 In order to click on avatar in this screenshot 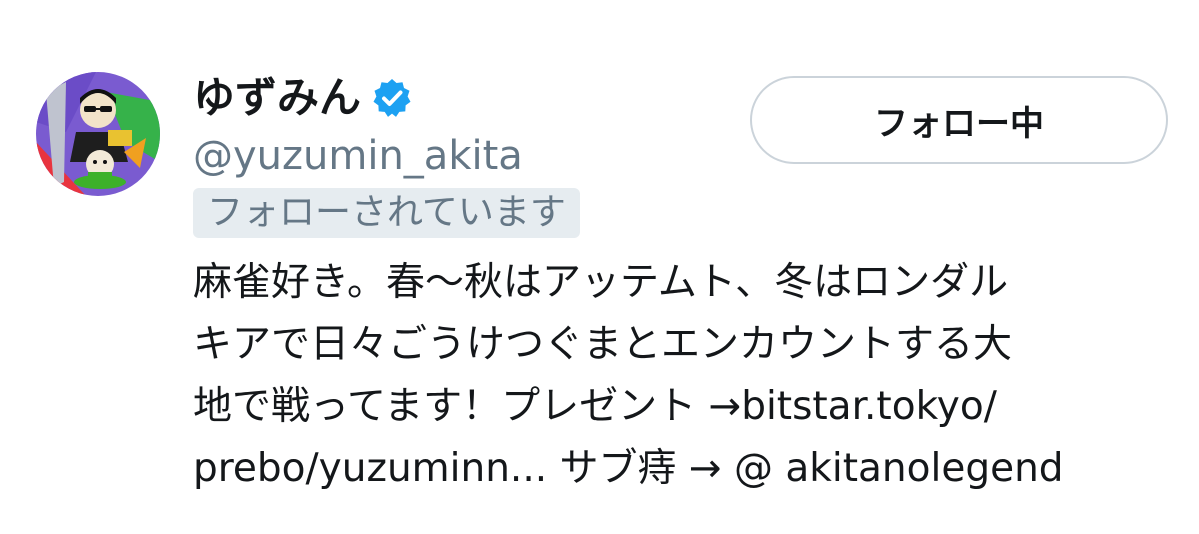, I will do `click(98, 134)`.